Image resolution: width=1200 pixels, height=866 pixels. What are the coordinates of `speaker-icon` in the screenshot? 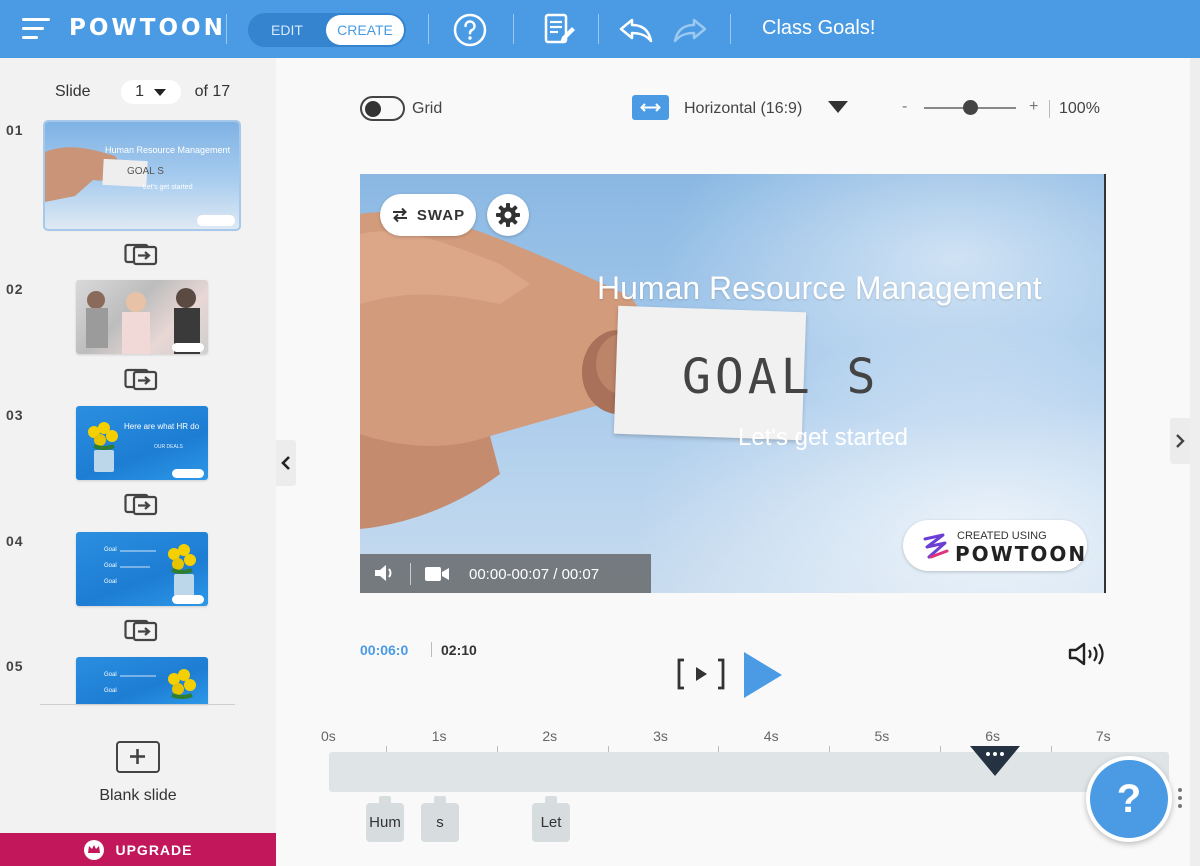 It's located at (385, 573).